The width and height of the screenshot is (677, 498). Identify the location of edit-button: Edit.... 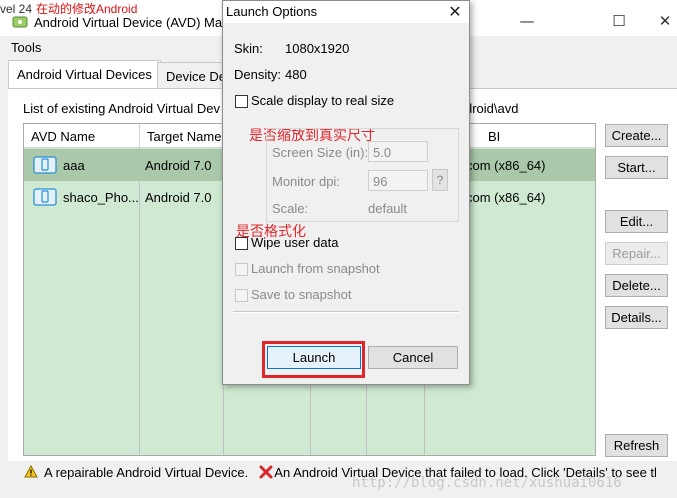
(636, 221).